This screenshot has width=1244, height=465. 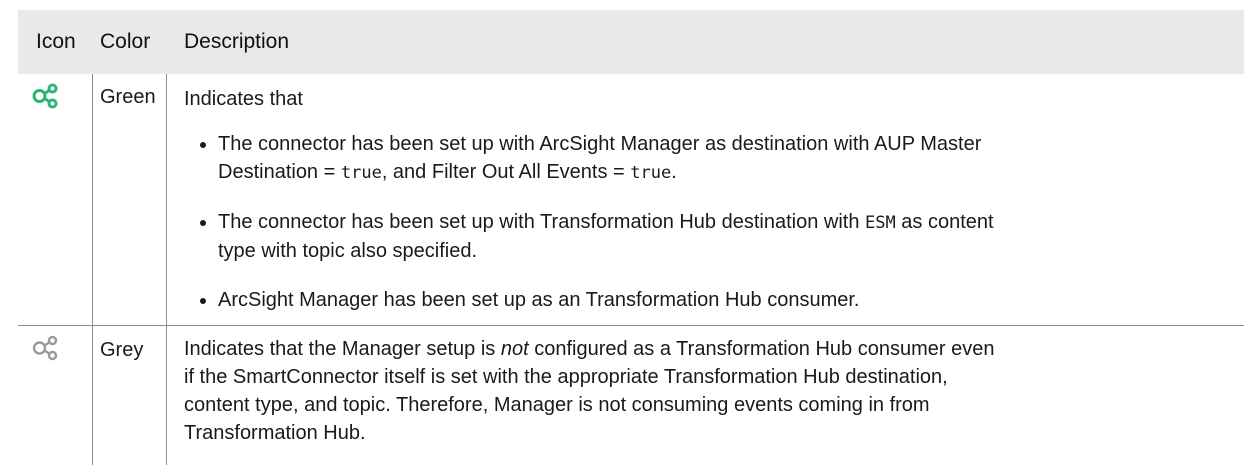 What do you see at coordinates (122, 350) in the screenshot?
I see `row-color-label: Grey` at bounding box center [122, 350].